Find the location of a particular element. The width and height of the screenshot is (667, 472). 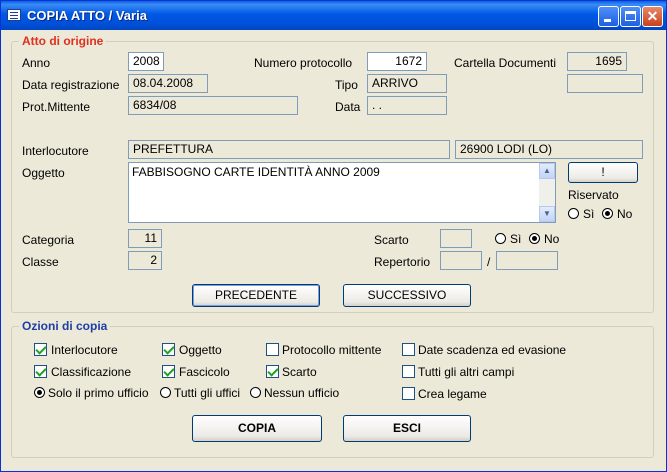

interlocutore-field: PREFETTURA is located at coordinates (289, 149).